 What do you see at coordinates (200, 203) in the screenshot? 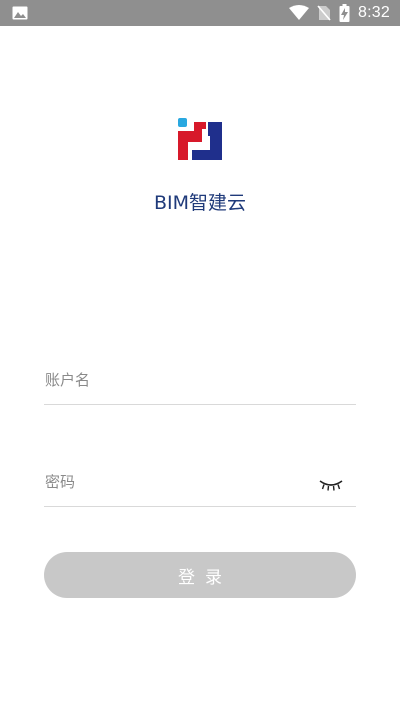
I see `app-title: BIM智建云` at bounding box center [200, 203].